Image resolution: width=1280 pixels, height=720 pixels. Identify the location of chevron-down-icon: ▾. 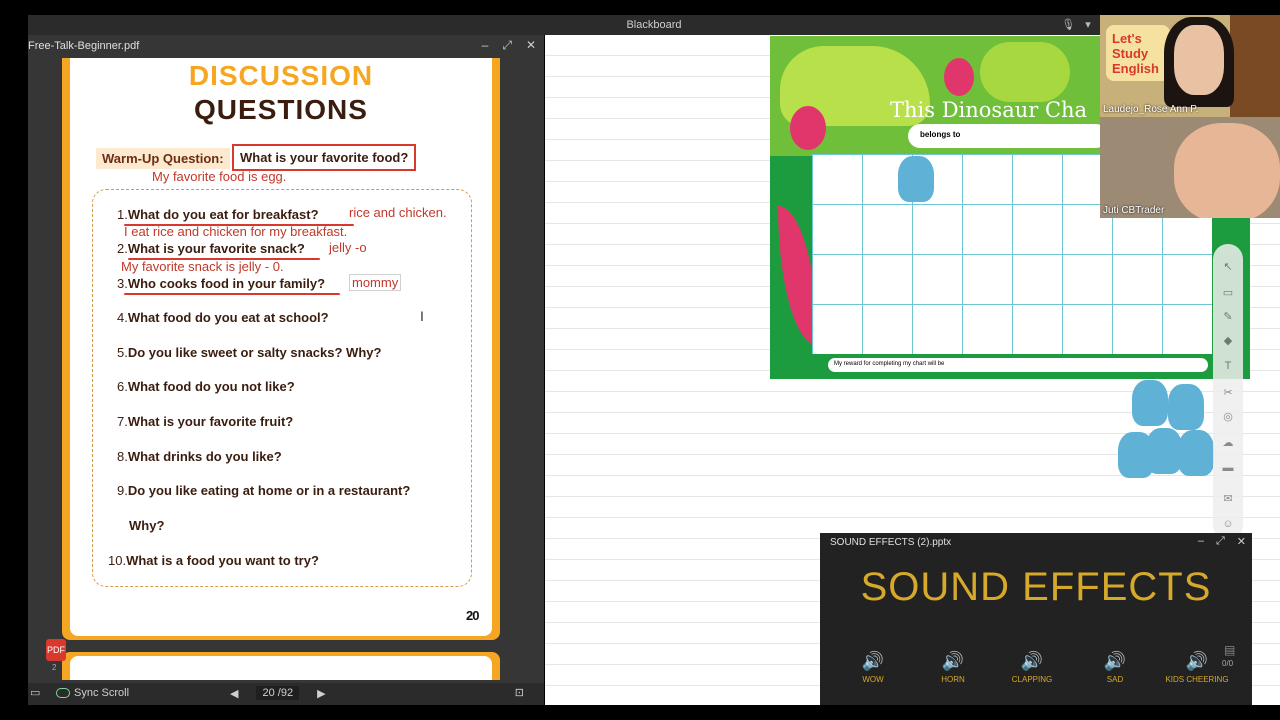
(1088, 24).